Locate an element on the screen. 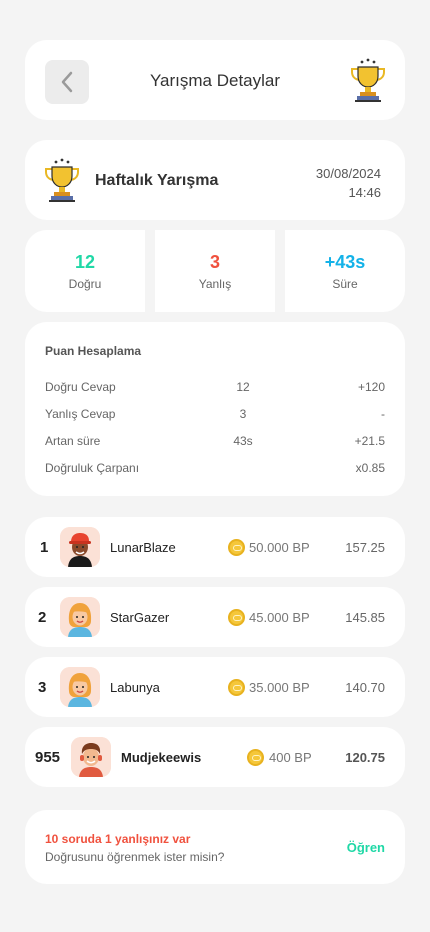 Image resolution: width=430 pixels, height=932 pixels. stat-wrong-label: Yanlış is located at coordinates (215, 284).